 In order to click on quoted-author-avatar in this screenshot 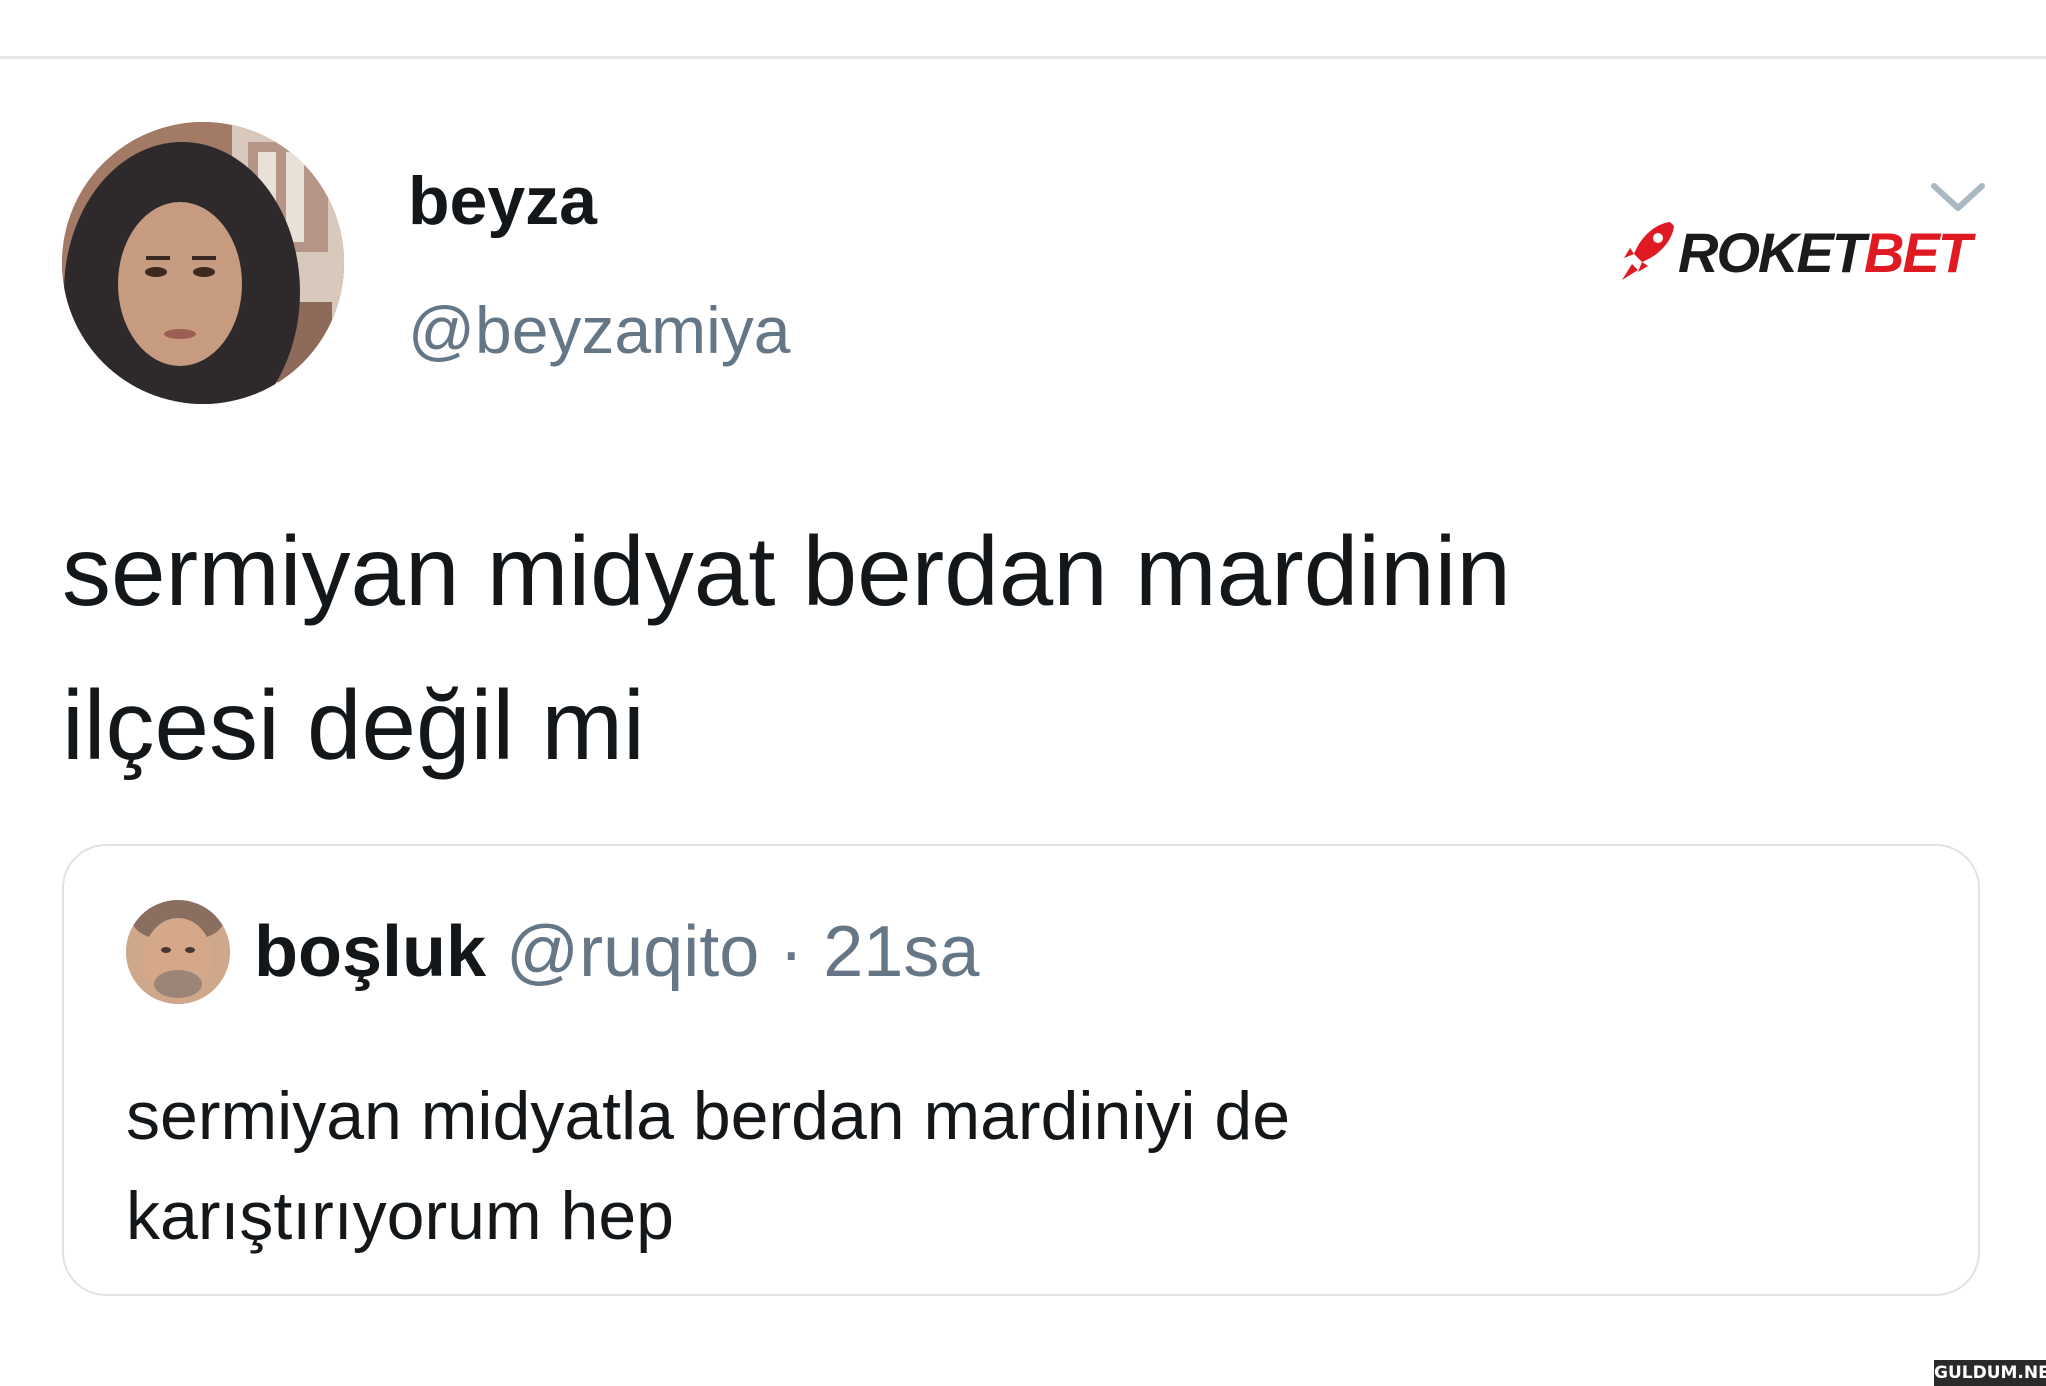, I will do `click(178, 952)`.